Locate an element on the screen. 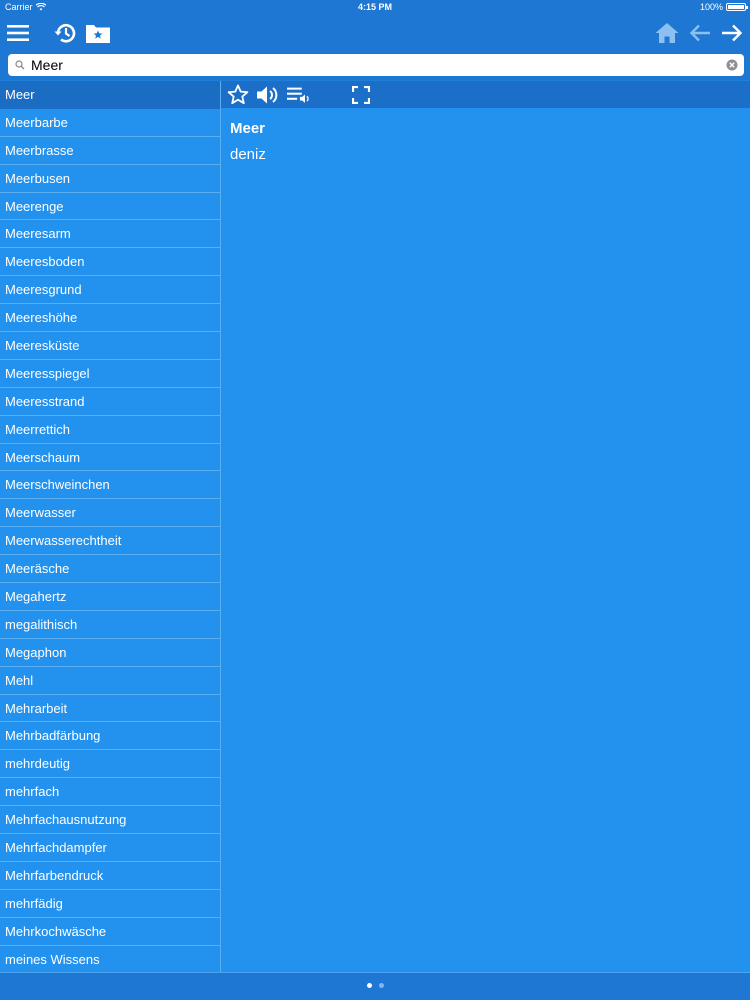  search-bar is located at coordinates (375, 66).